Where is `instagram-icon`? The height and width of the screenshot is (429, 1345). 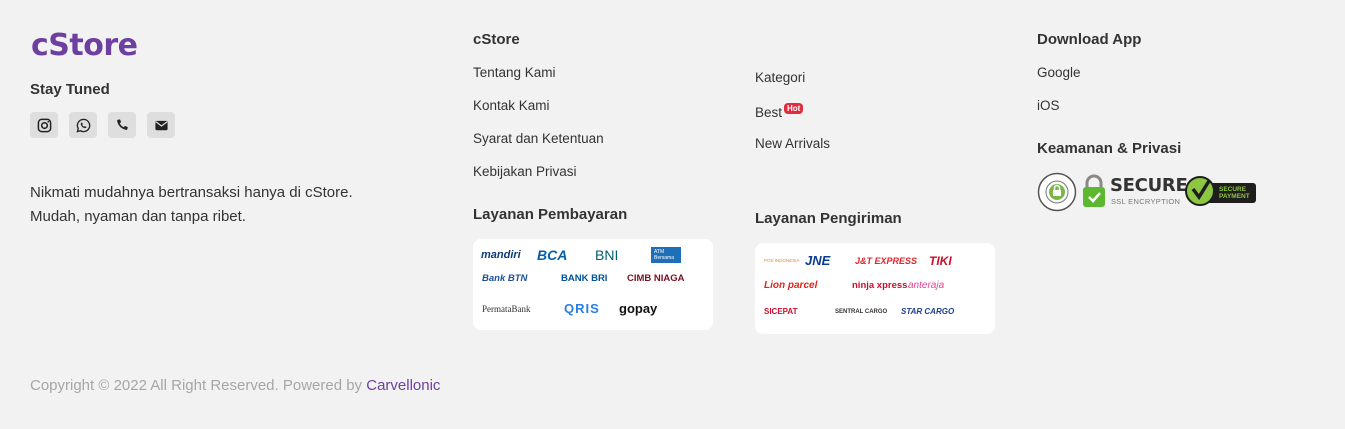 instagram-icon is located at coordinates (44, 125).